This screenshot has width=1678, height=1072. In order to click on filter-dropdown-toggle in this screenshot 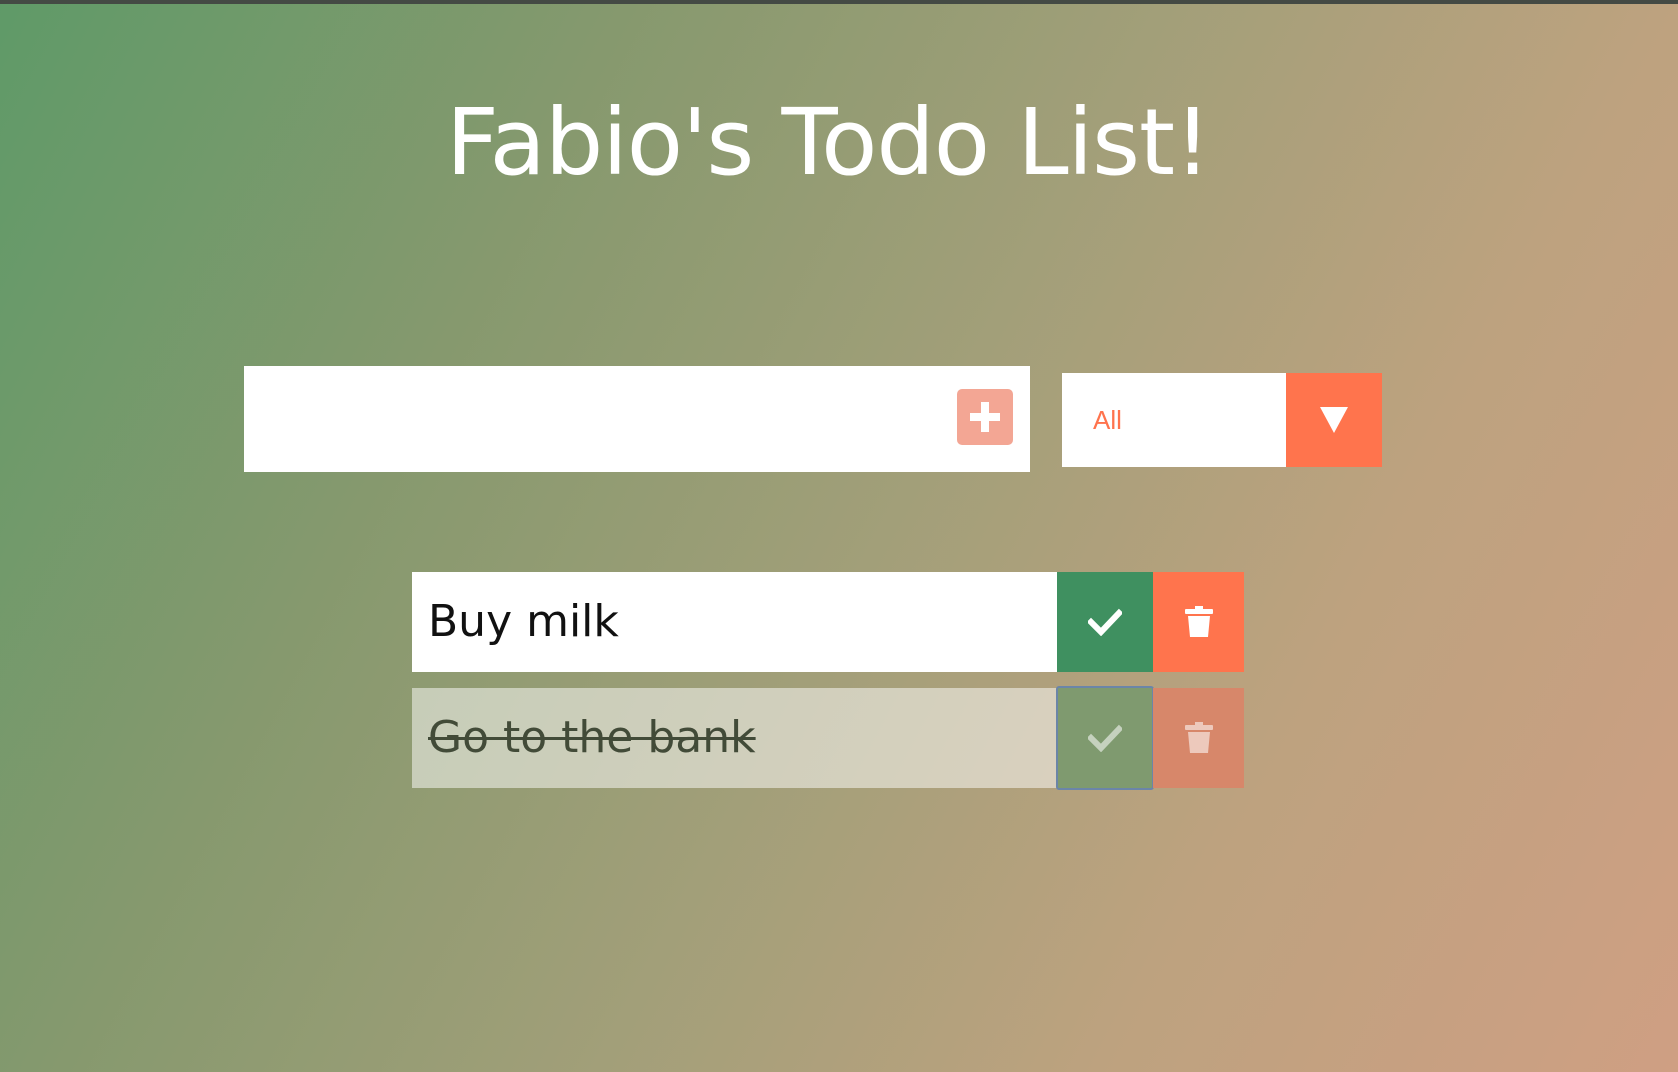, I will do `click(1334, 420)`.